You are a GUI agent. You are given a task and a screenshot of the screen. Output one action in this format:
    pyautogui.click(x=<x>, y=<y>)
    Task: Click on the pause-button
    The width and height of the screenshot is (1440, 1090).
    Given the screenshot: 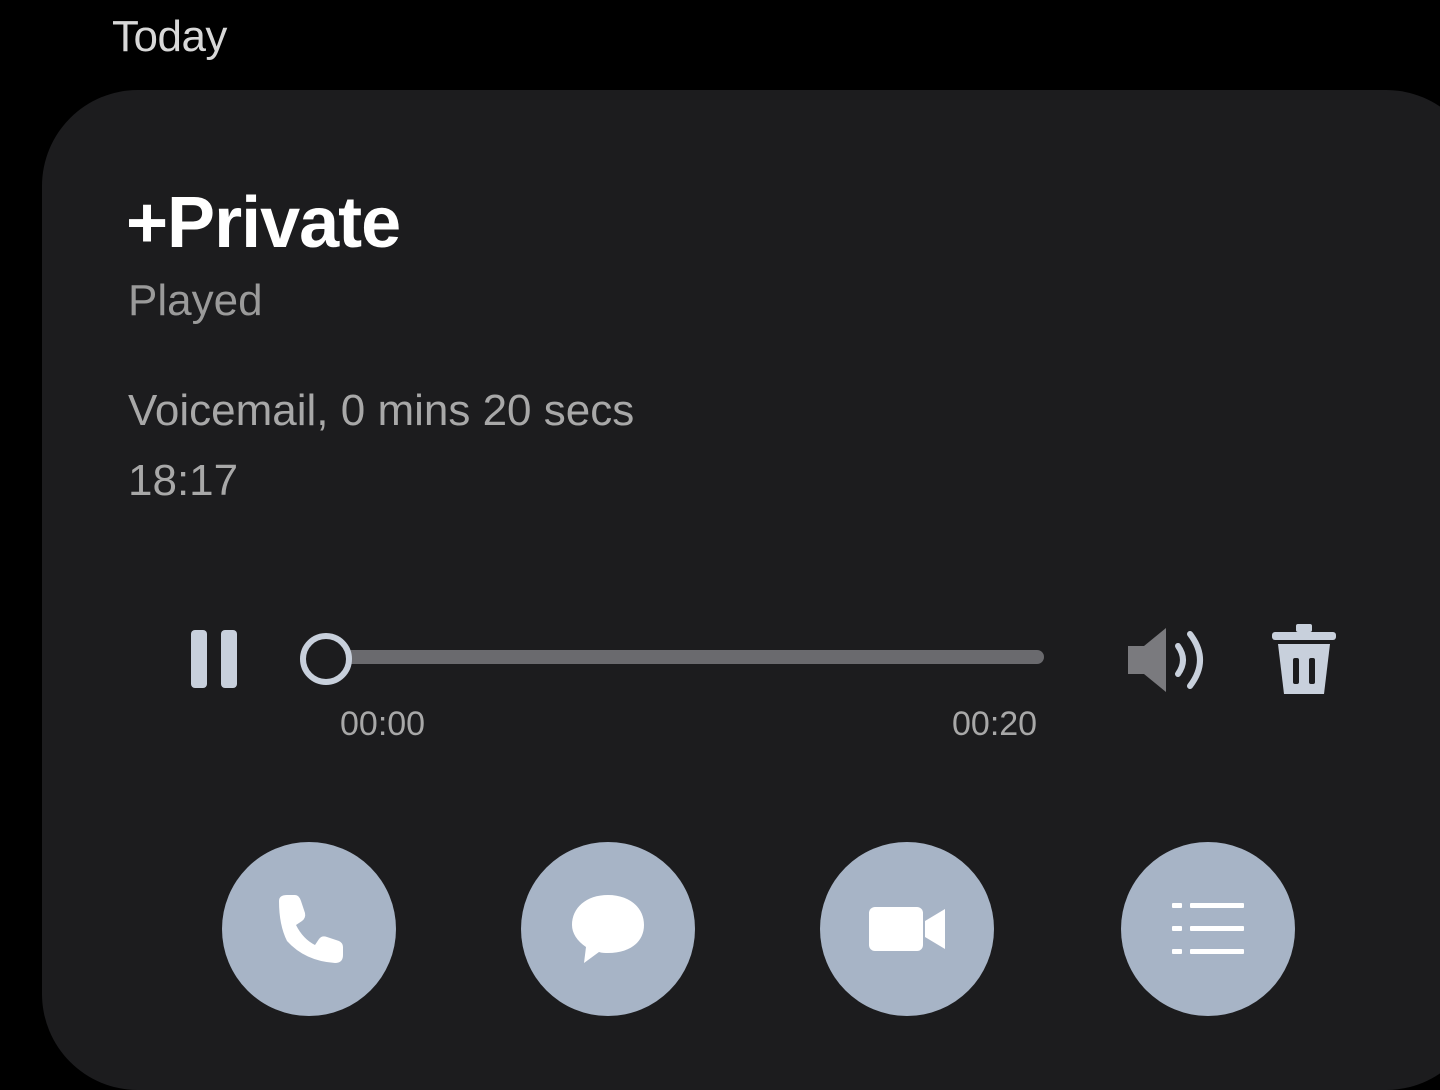 What is the action you would take?
    pyautogui.click(x=215, y=659)
    